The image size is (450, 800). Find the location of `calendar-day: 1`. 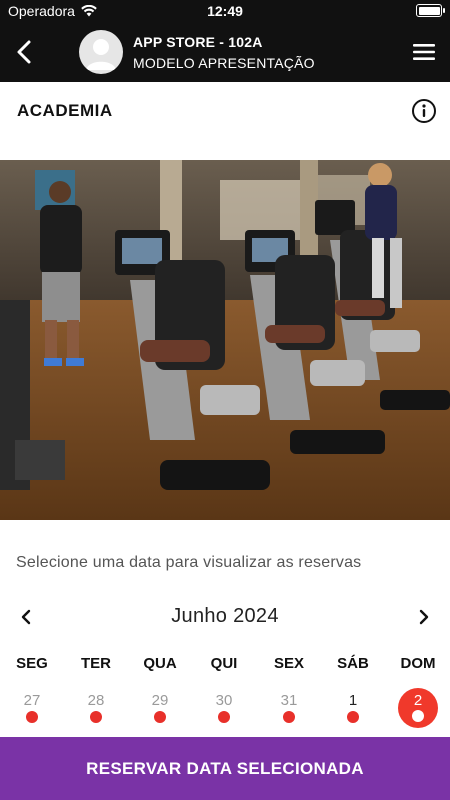

calendar-day: 1 is located at coordinates (353, 709).